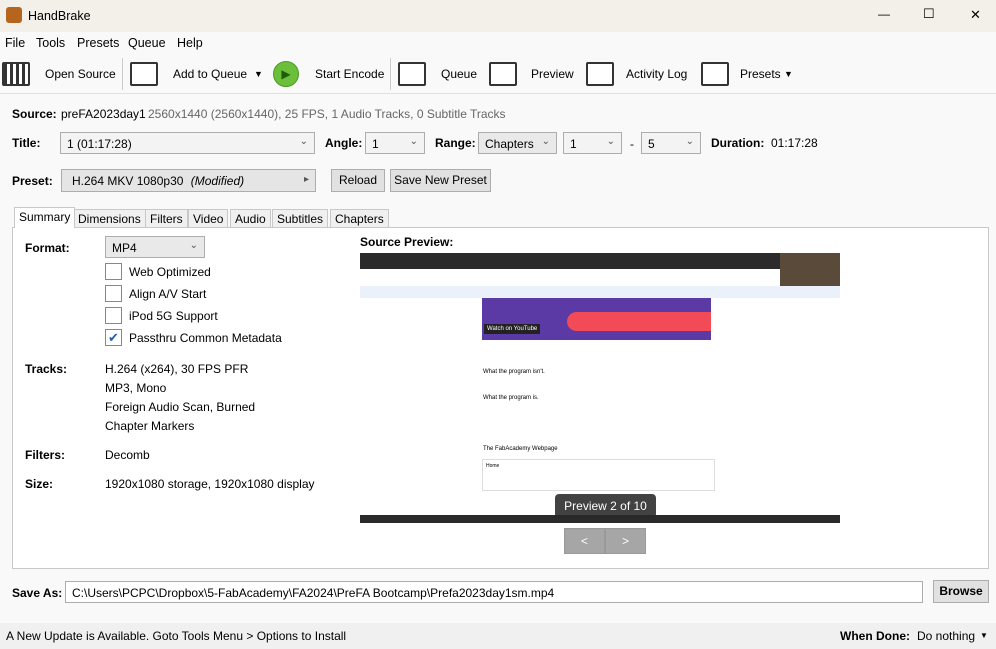 Image resolution: width=996 pixels, height=649 pixels. I want to click on tab-chapters: Chapters, so click(359, 218).